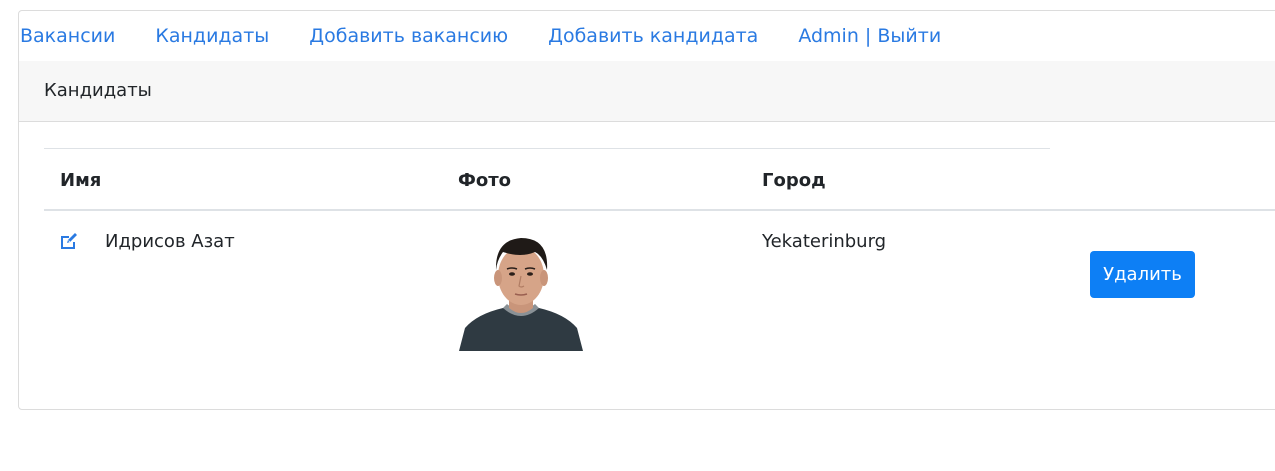 This screenshot has height=471, width=1275. Describe the element at coordinates (794, 180) in the screenshot. I see `column-header-city: Город` at that location.